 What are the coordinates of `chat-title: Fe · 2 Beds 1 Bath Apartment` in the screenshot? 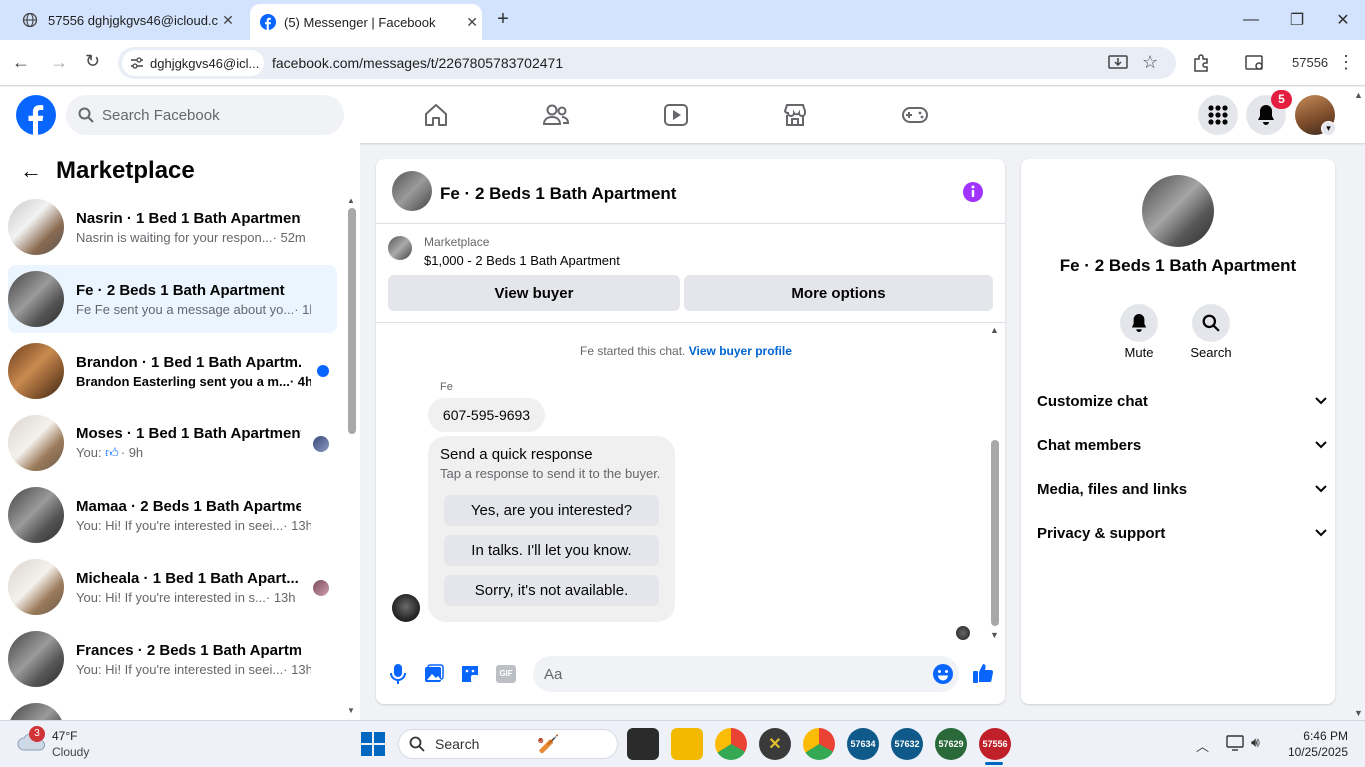 It's located at (558, 194).